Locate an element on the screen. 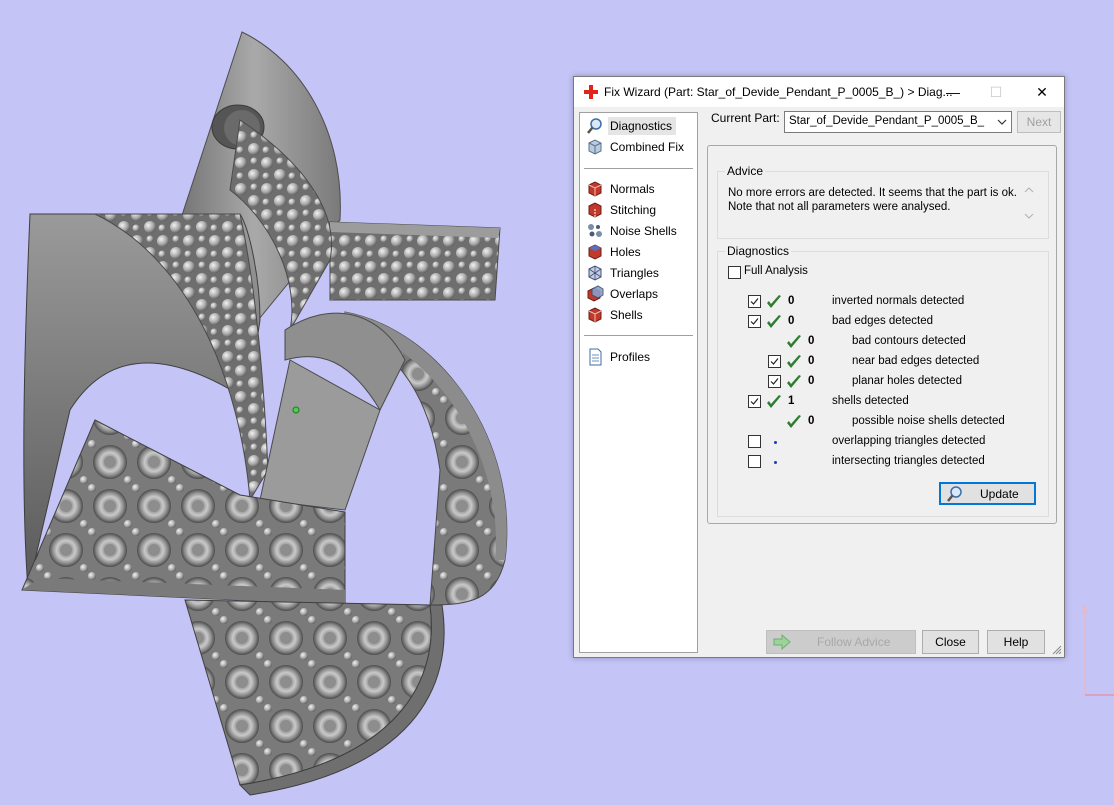  diagnostics-title: Diagnostics is located at coordinates (758, 251).